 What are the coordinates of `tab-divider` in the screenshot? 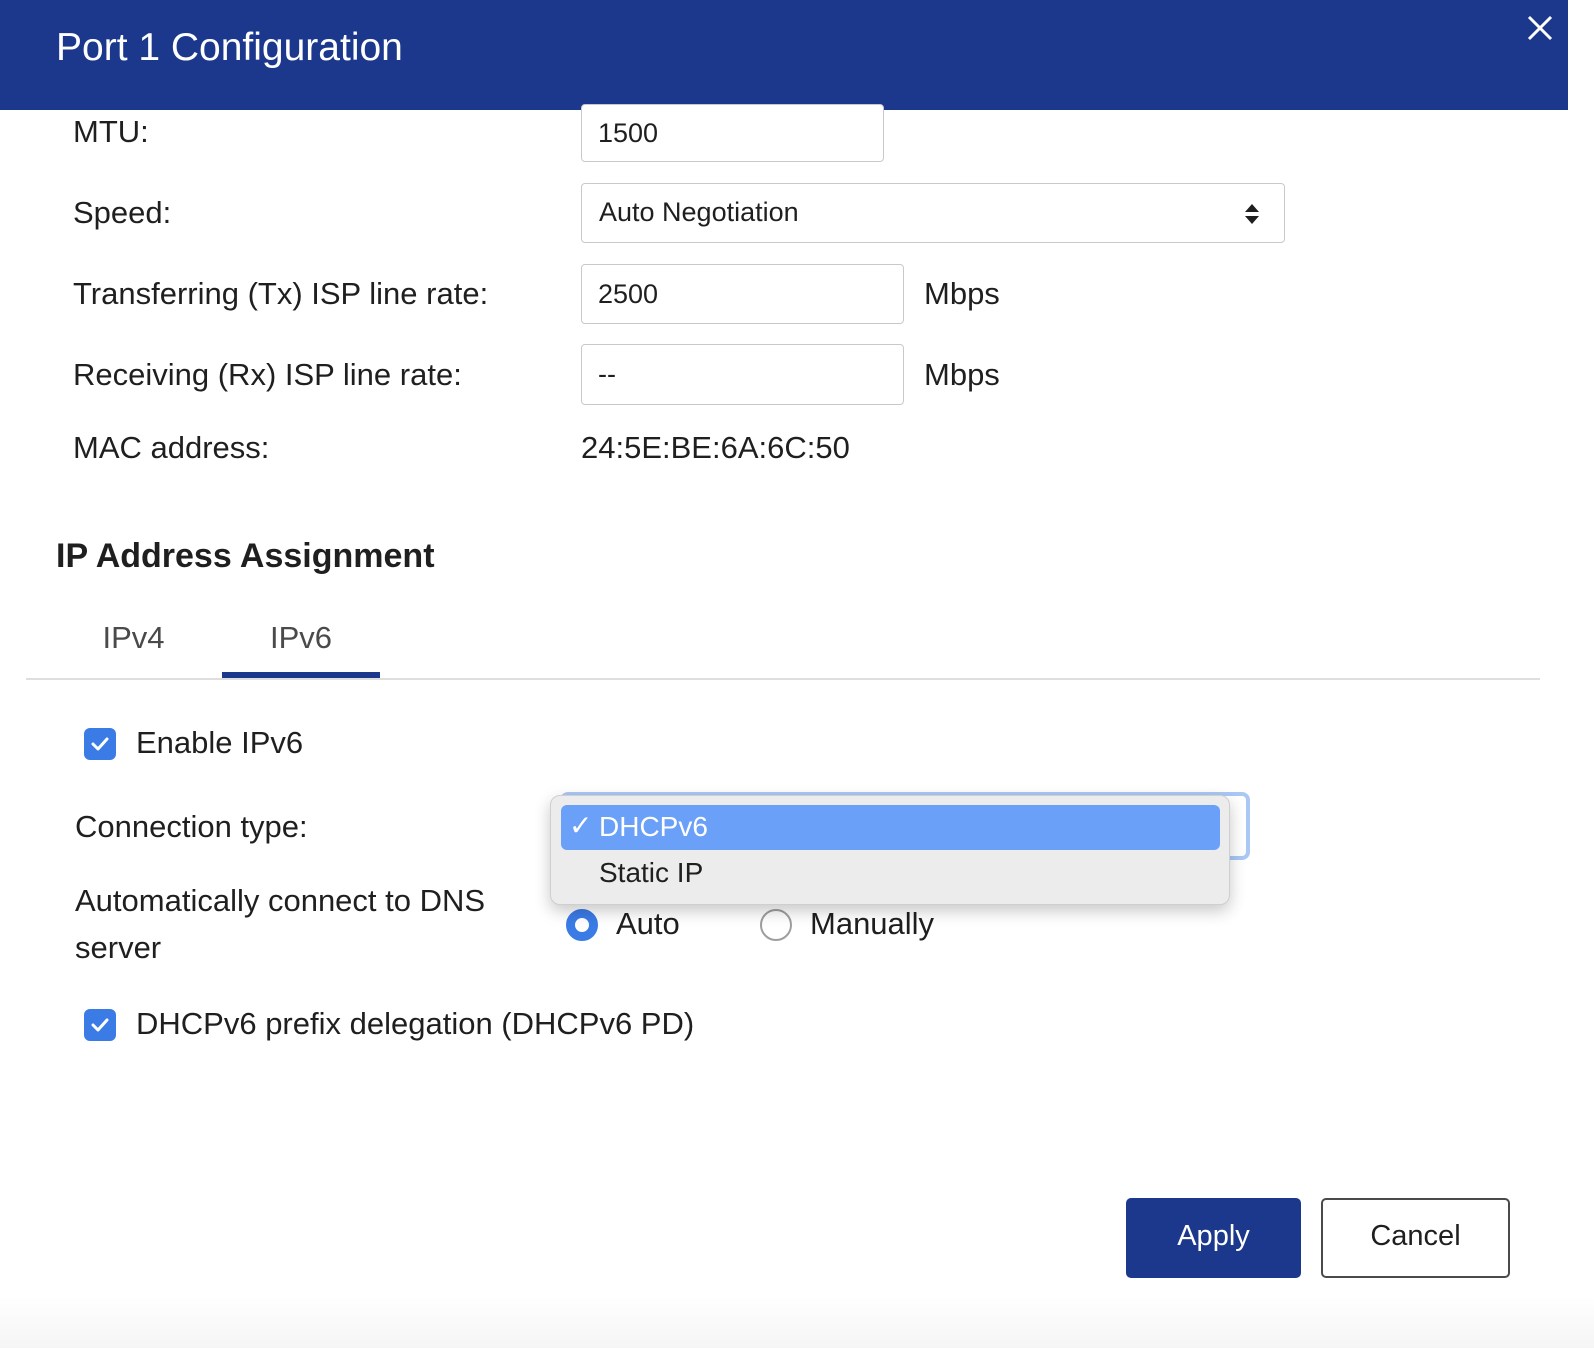 It's located at (783, 679).